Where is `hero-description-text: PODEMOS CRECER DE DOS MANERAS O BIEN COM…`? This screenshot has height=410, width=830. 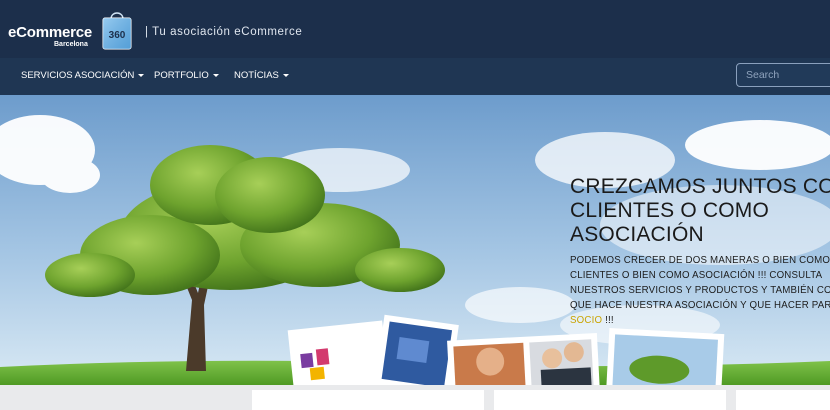 hero-description-text: PODEMOS CRECER DE DOS MANERAS O BIEN COM… is located at coordinates (700, 283).